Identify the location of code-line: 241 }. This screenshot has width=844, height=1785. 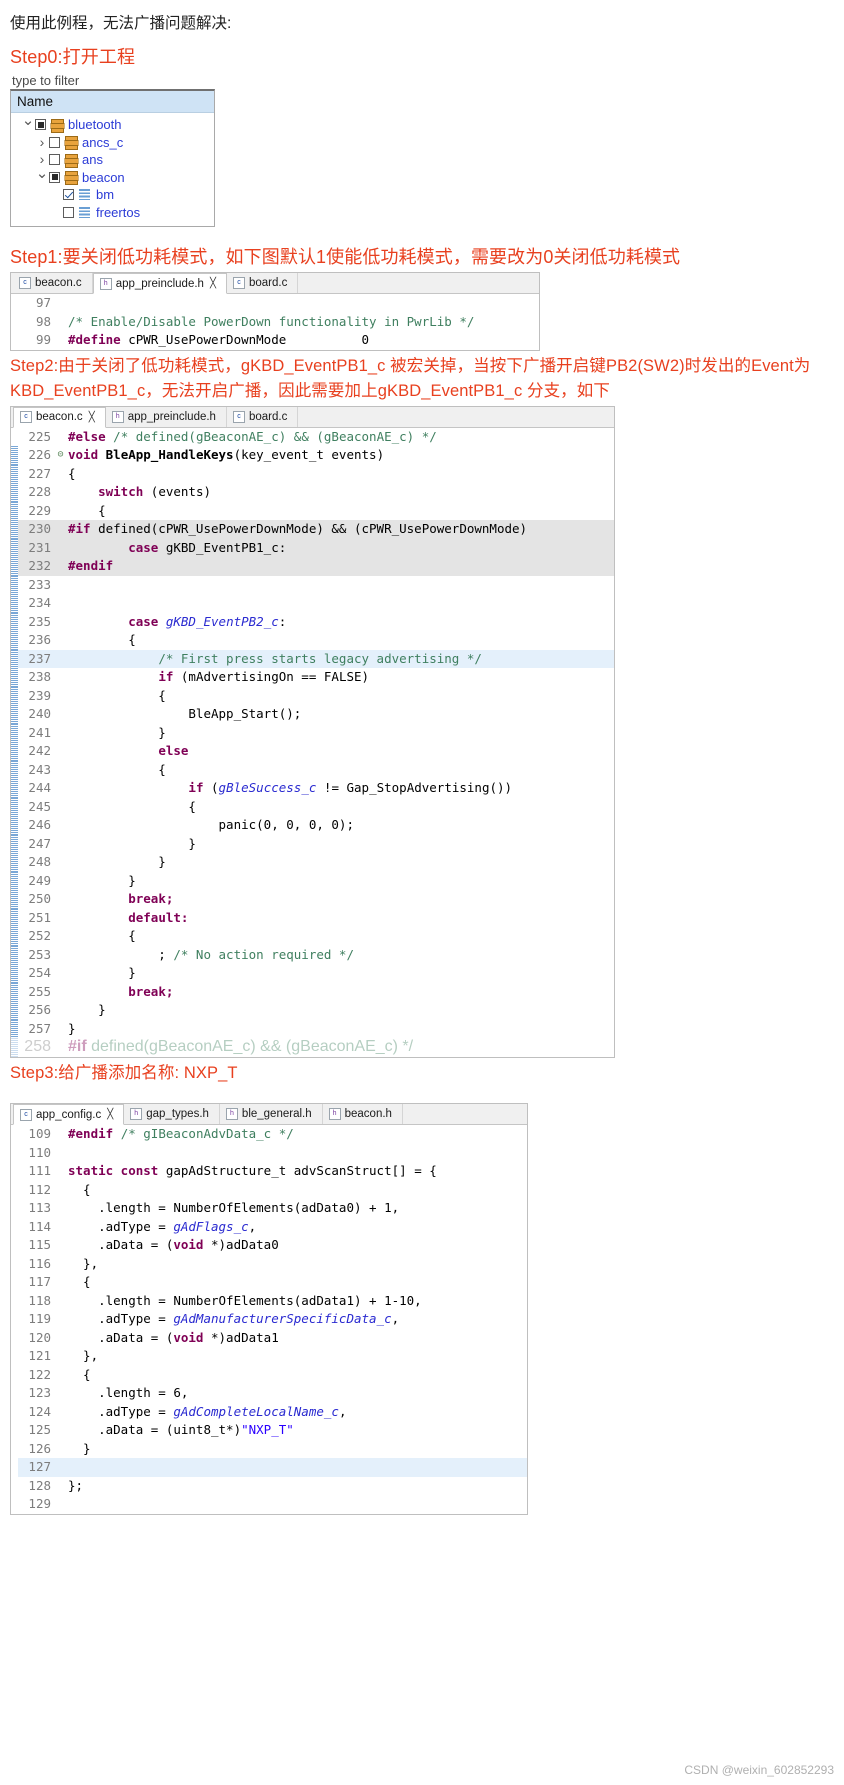
(312, 733).